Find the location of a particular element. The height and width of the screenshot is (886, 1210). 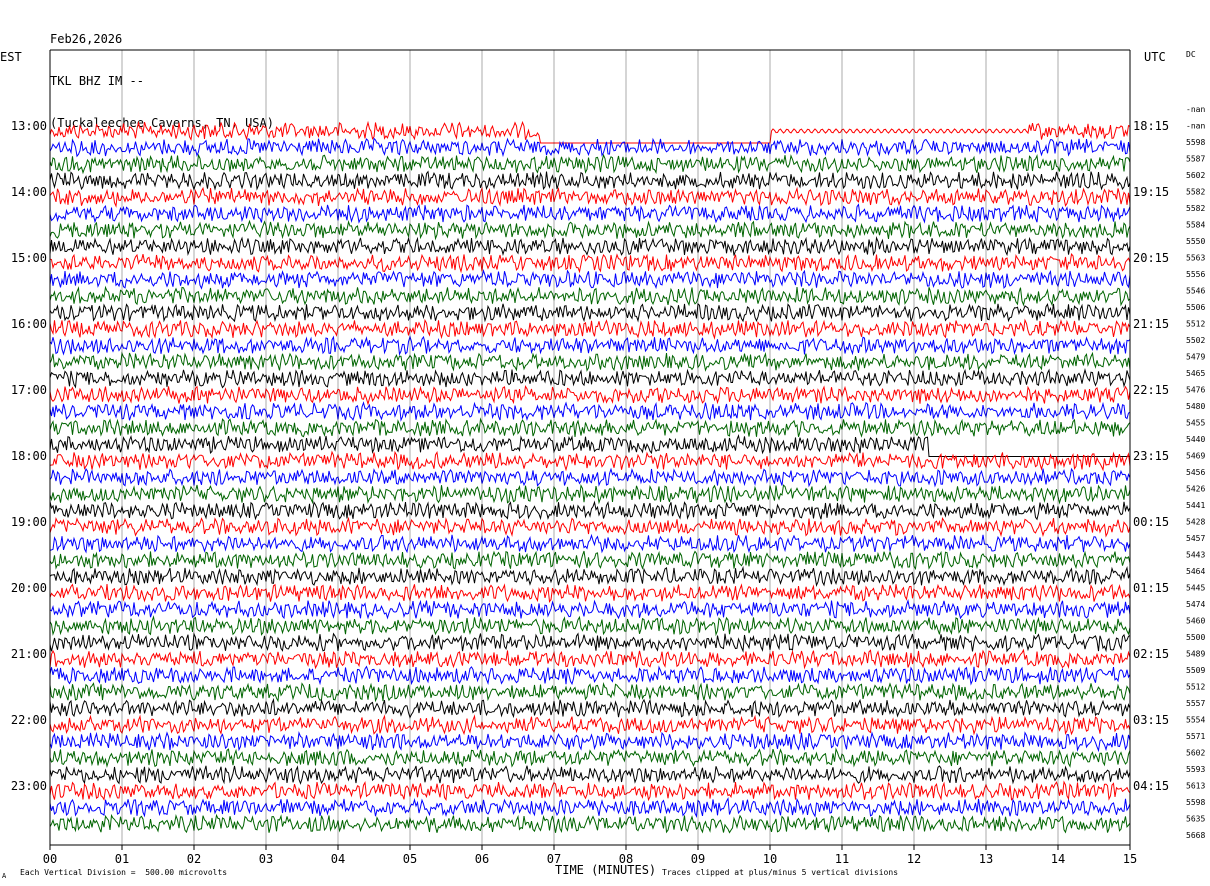

row-value-label: 5602 is located at coordinates (1195, 753).